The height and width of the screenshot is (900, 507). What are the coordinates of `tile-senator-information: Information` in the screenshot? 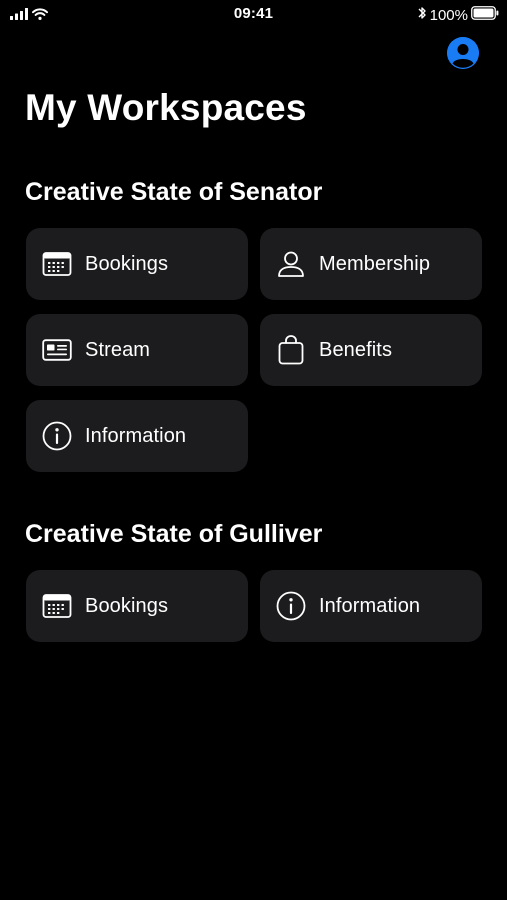 It's located at (137, 436).